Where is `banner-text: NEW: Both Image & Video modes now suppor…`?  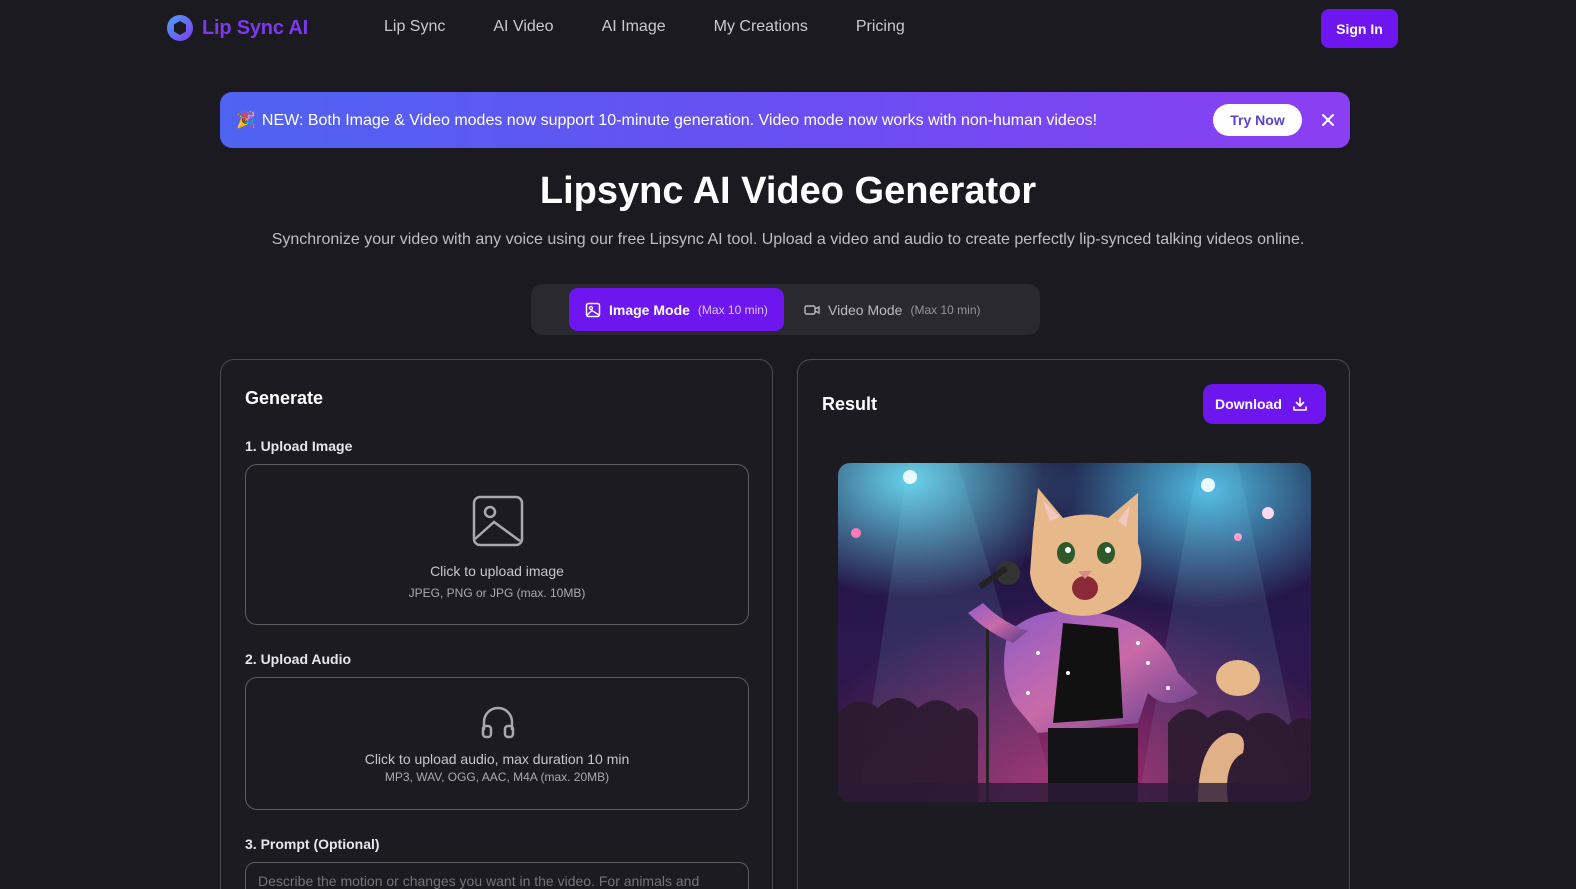
banner-text: NEW: Both Image & Video modes now suppor… is located at coordinates (679, 120).